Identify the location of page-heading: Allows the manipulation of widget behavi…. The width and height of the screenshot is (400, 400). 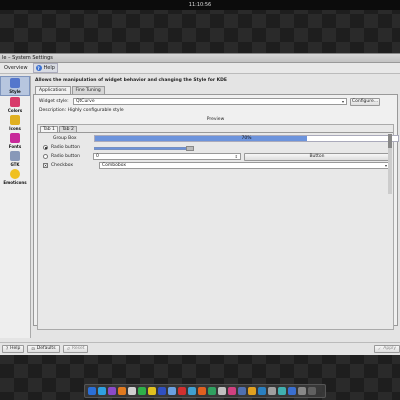
(131, 80).